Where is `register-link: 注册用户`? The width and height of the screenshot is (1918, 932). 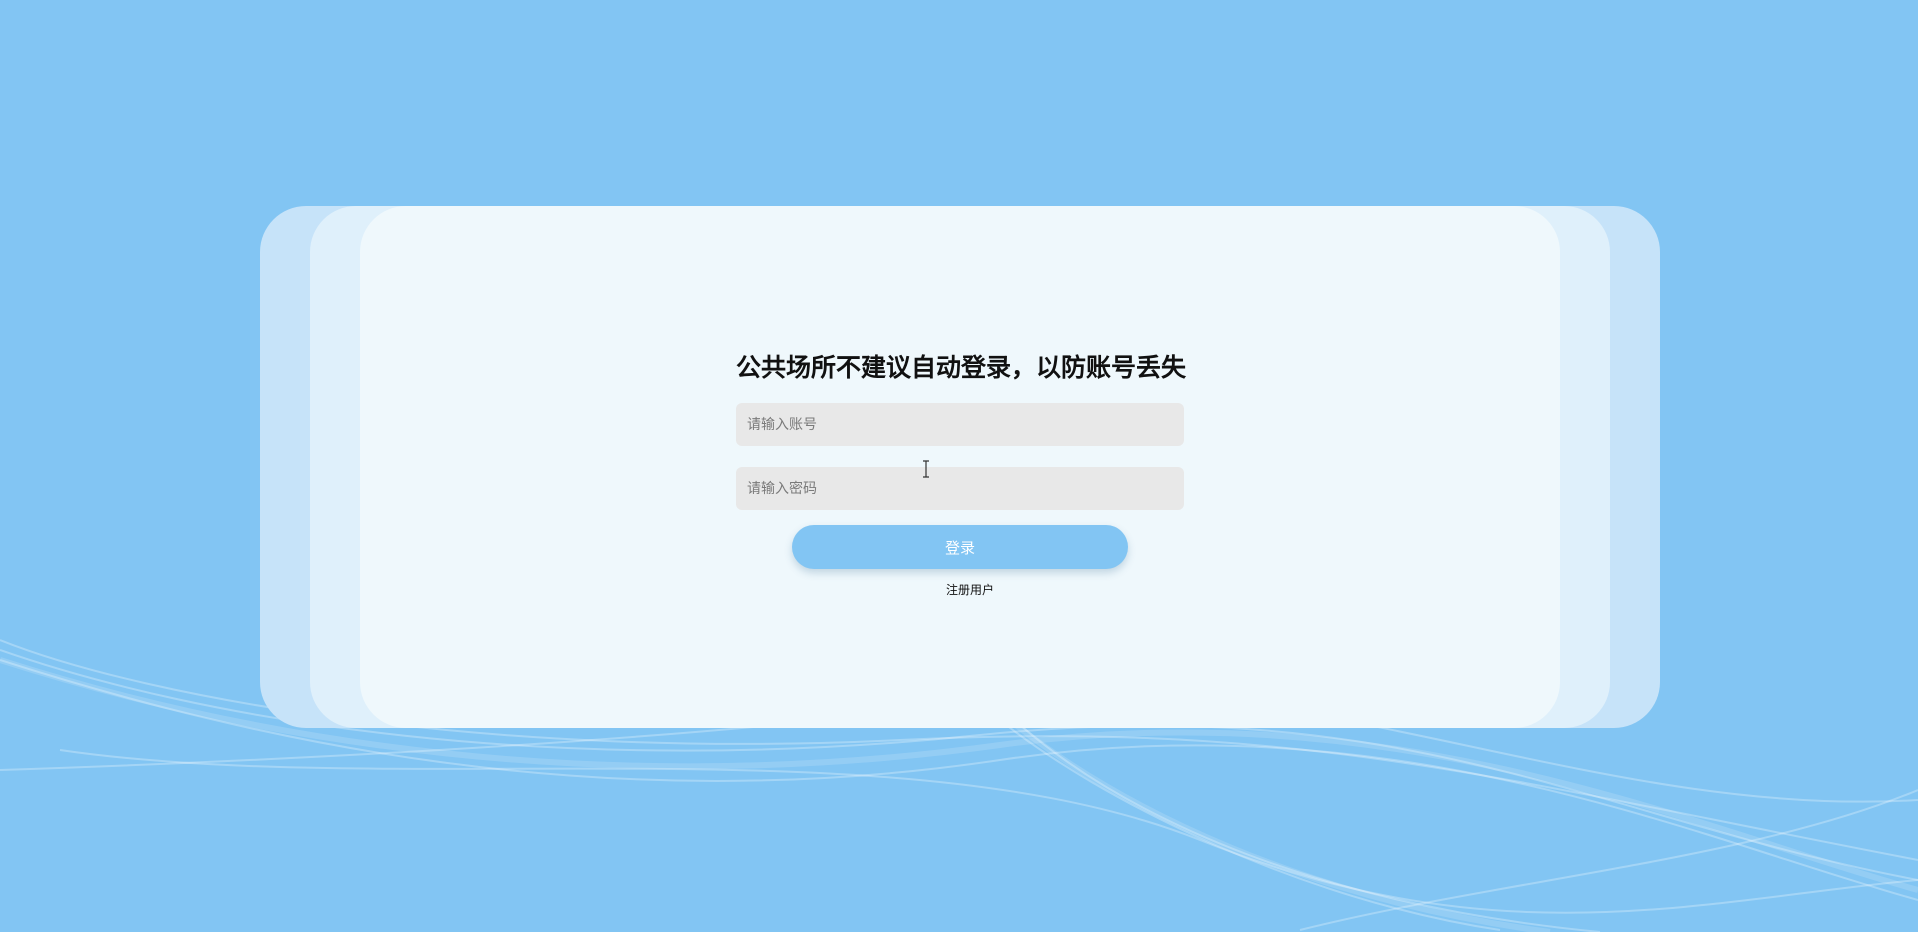 register-link: 注册用户 is located at coordinates (960, 589).